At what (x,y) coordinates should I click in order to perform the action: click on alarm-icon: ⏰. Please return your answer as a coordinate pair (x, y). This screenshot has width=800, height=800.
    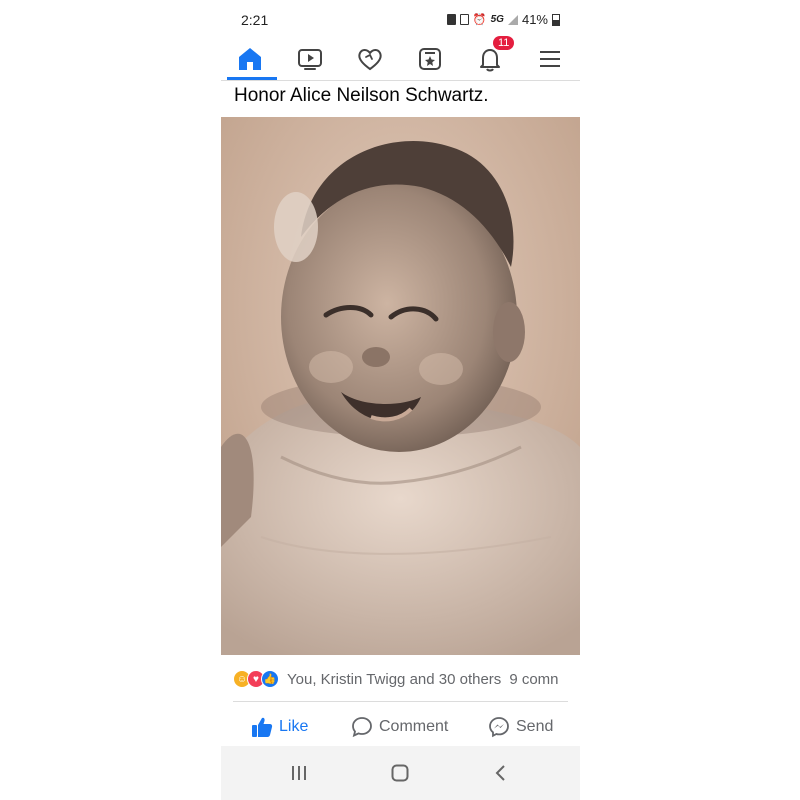
    Looking at the image, I should click on (479, 20).